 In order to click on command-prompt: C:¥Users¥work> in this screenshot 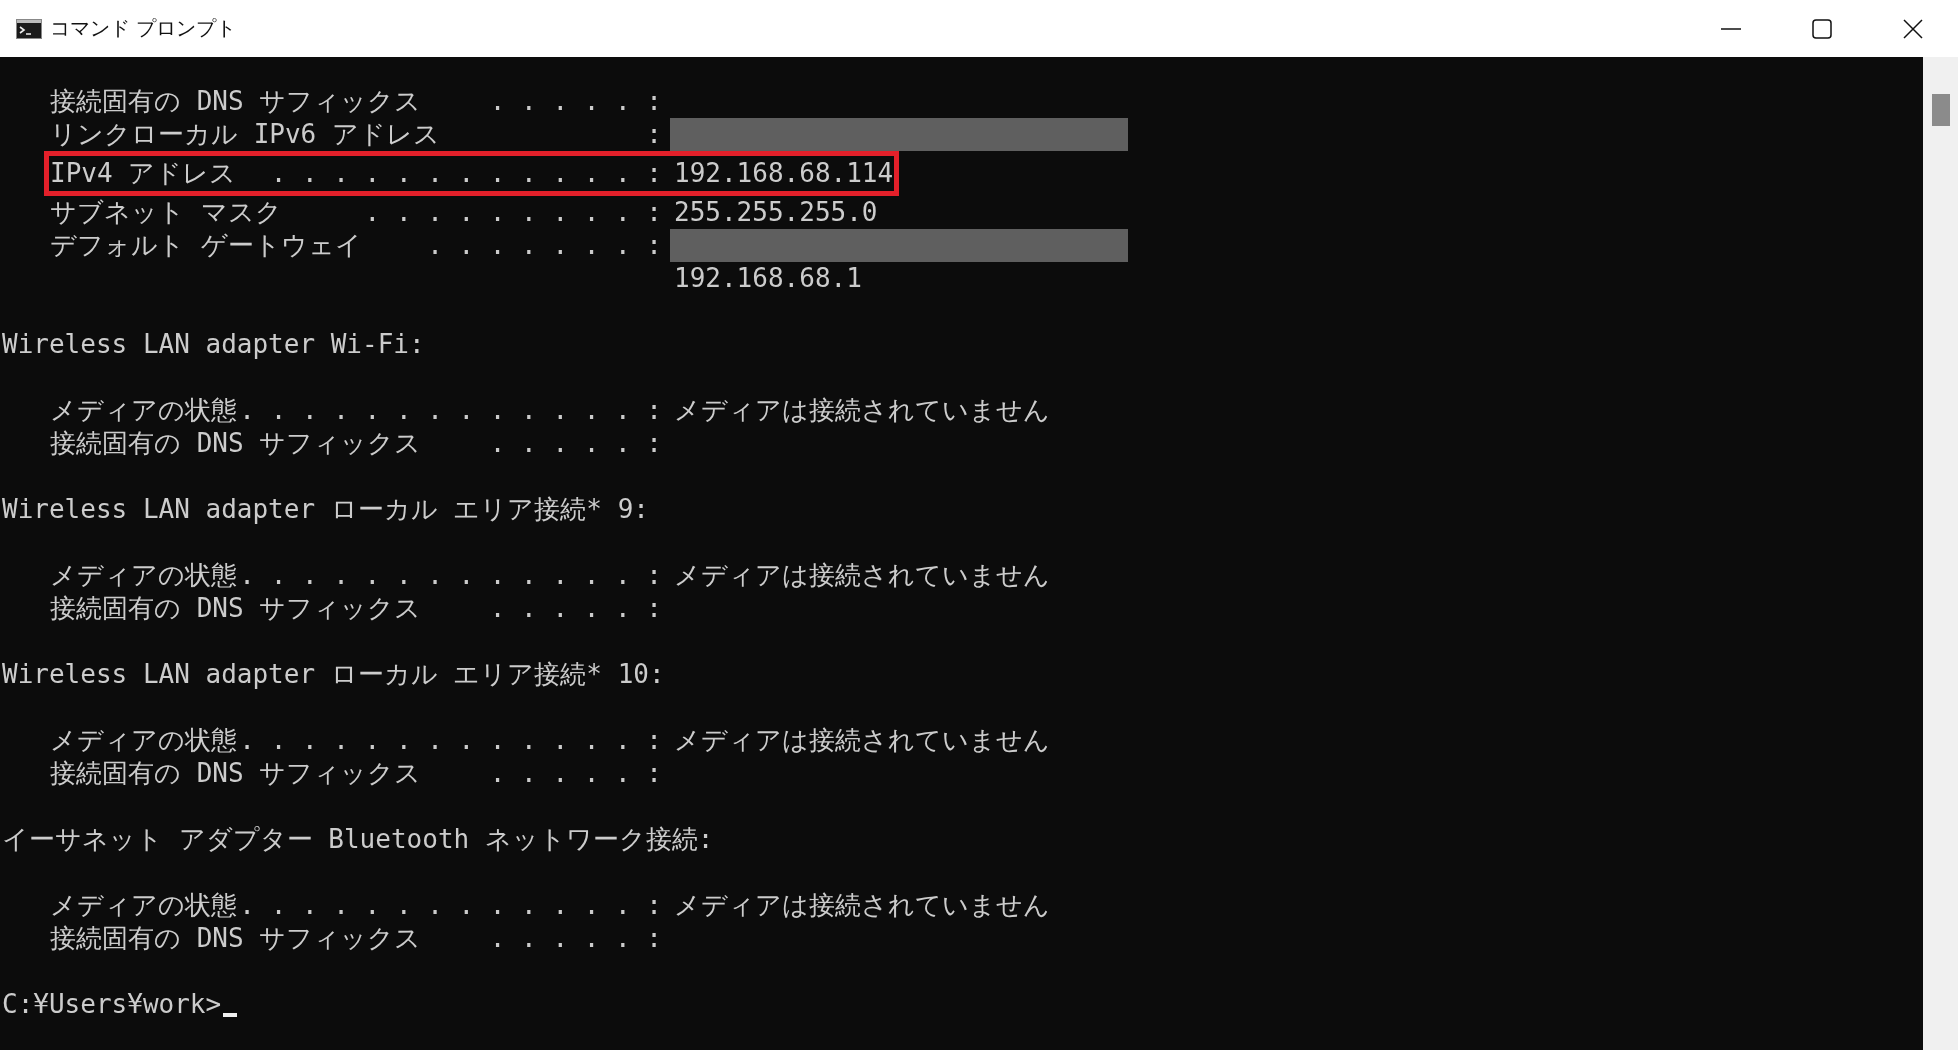, I will do `click(112, 1004)`.